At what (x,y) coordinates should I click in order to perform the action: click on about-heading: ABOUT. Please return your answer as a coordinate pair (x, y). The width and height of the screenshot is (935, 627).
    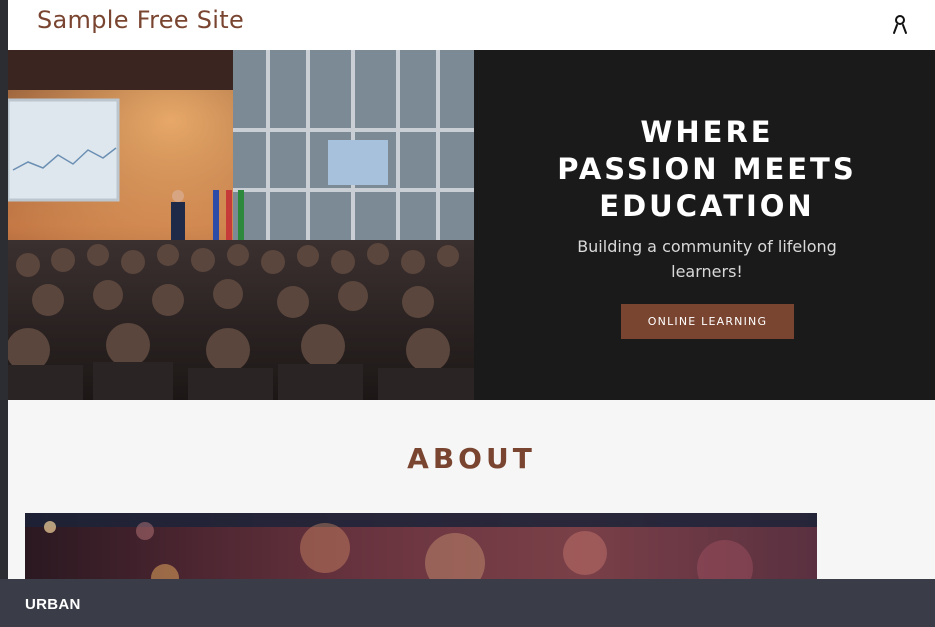
    Looking at the image, I should click on (471, 458).